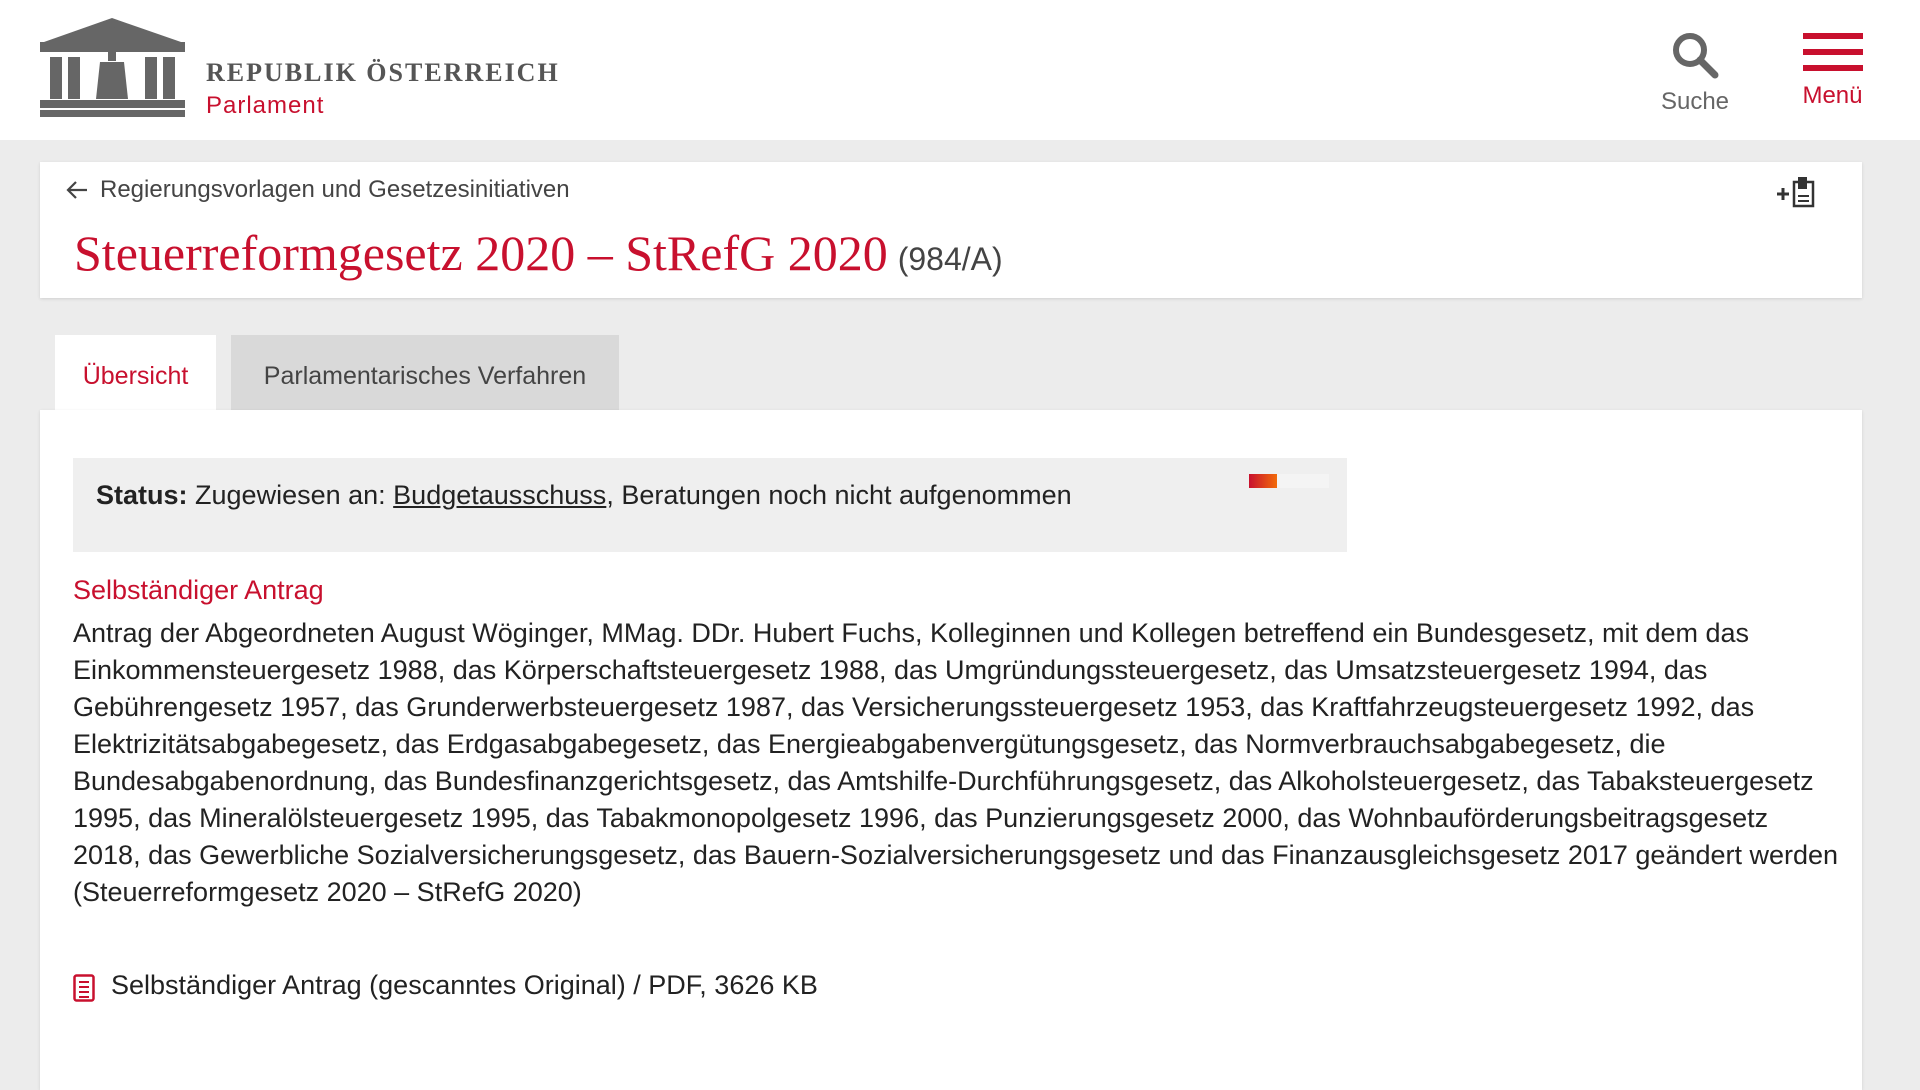 This screenshot has height=1090, width=1920. Describe the element at coordinates (76, 190) in the screenshot. I see `arrow-left-icon` at that location.